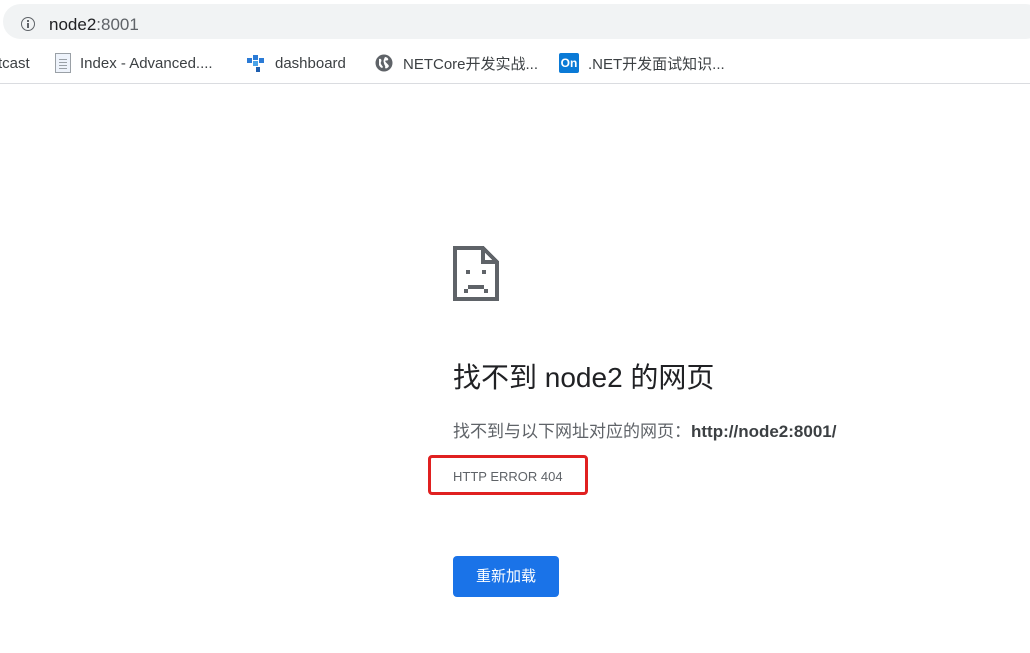 Image resolution: width=1030 pixels, height=653 pixels. What do you see at coordinates (73, 24) in the screenshot?
I see `url-host: node2` at bounding box center [73, 24].